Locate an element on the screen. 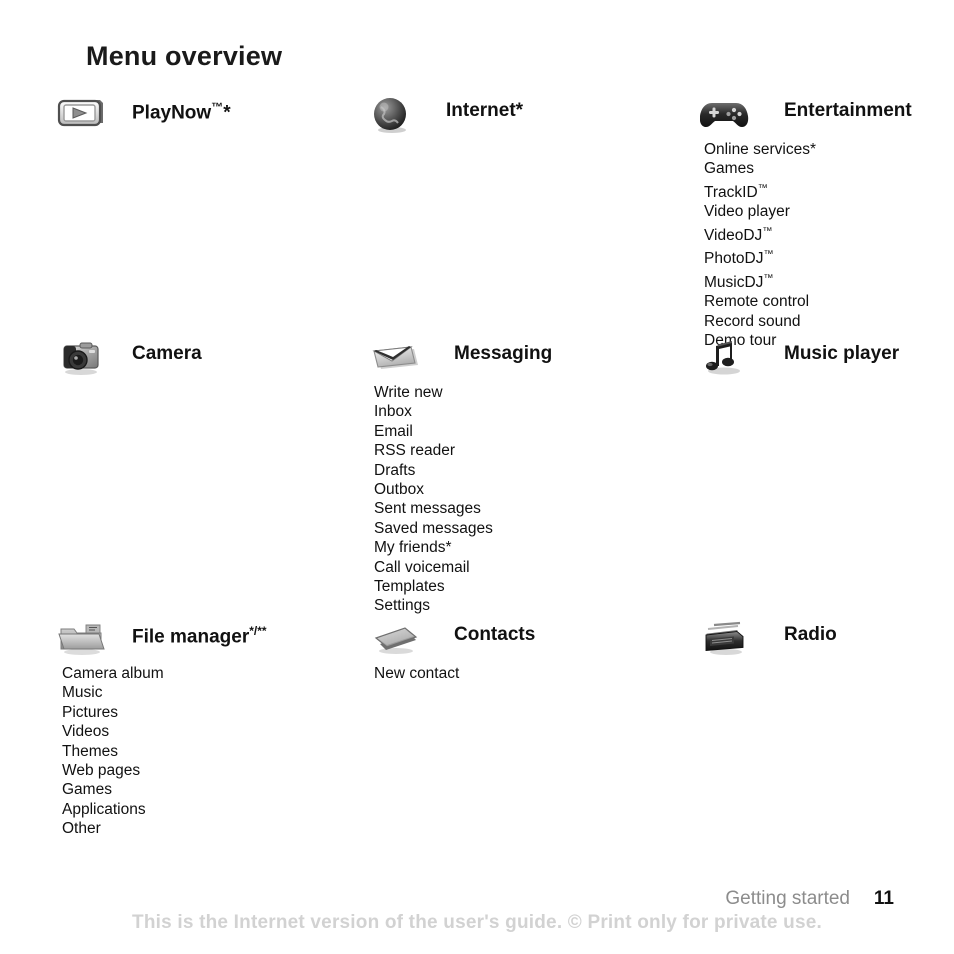  menu-subitem: Saved messages is located at coordinates (433, 528).